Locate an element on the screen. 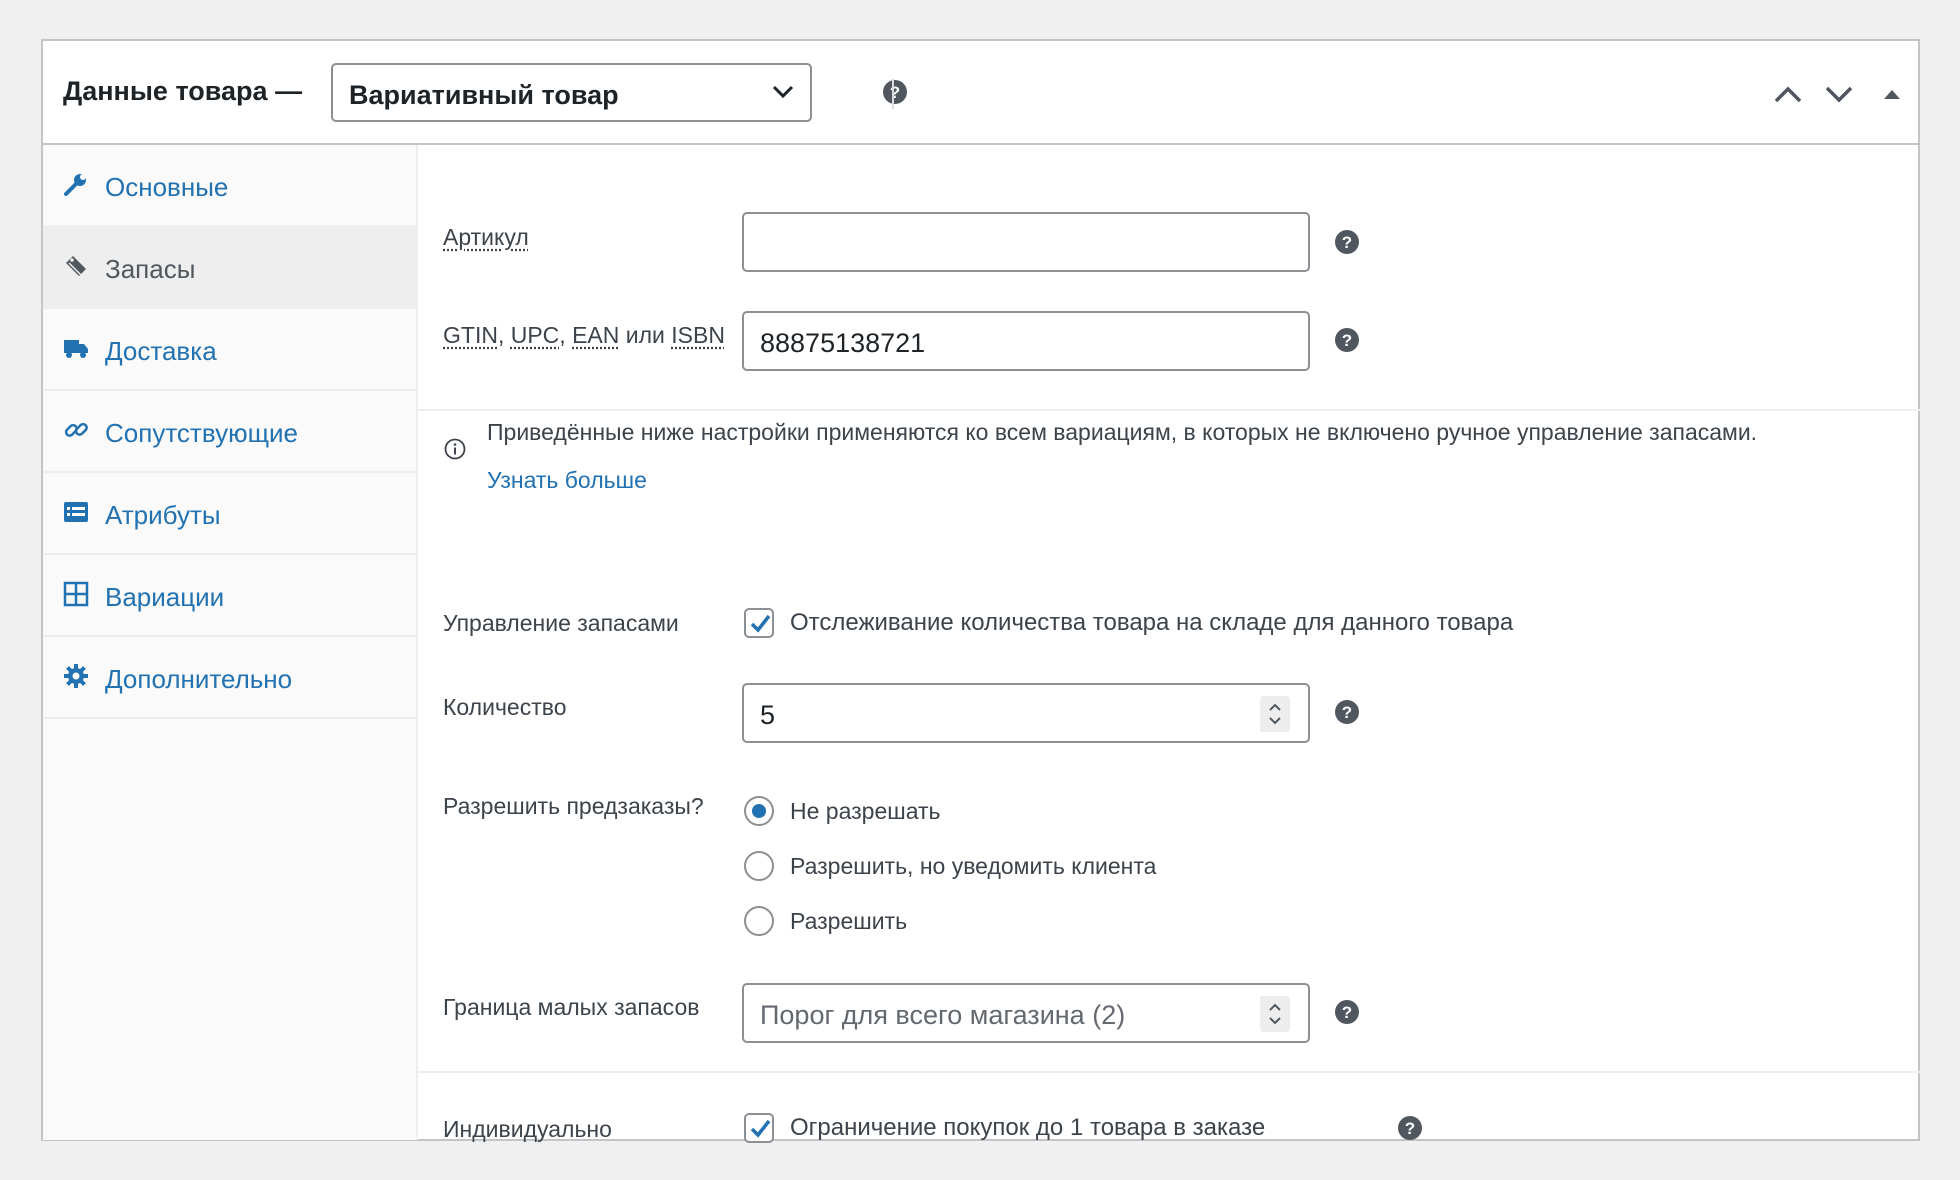 The width and height of the screenshot is (1960, 1180). list-icon is located at coordinates (76, 512).